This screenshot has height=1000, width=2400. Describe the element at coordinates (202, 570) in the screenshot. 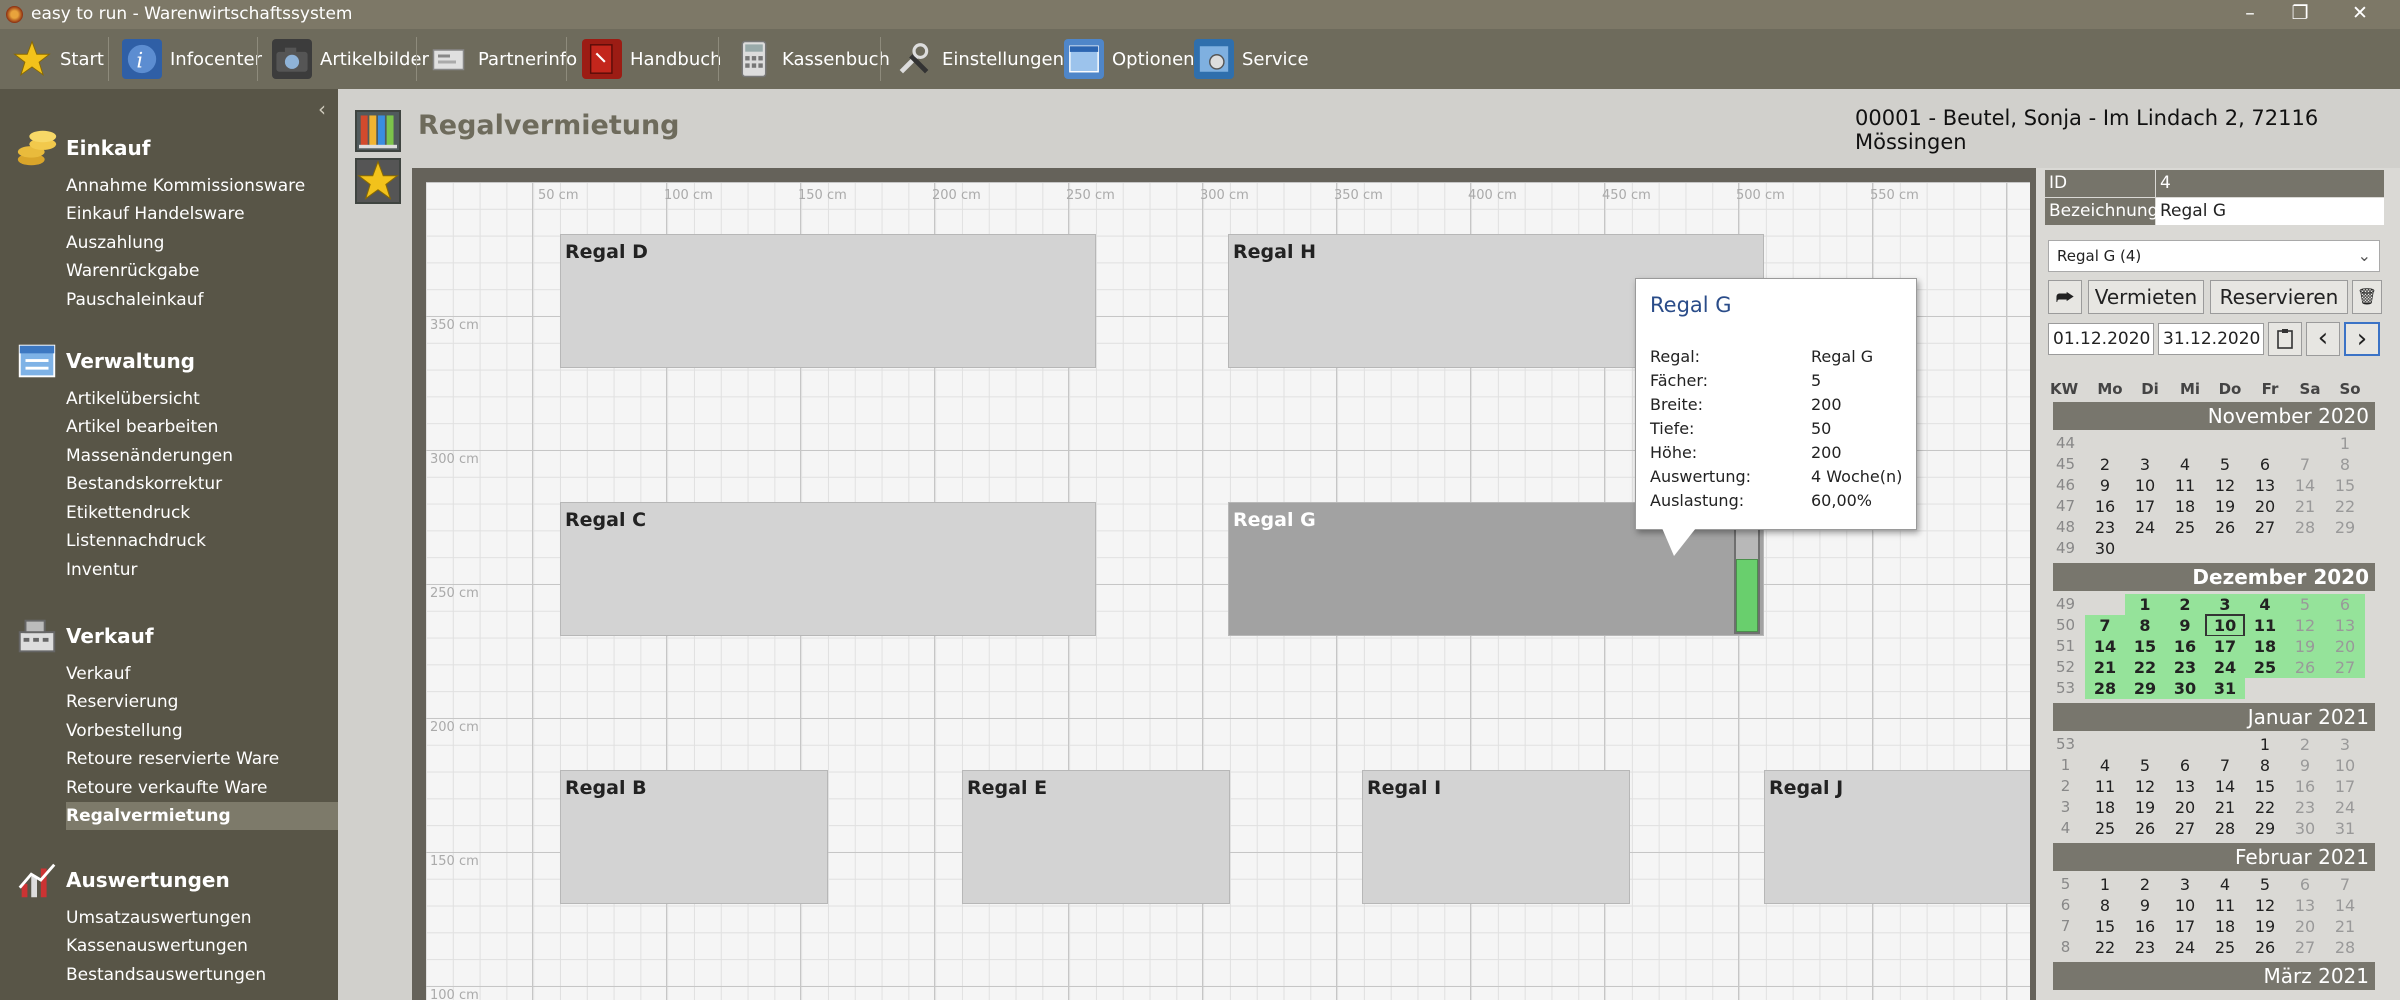

I see `sidebar-item-inventur: Inventur` at that location.